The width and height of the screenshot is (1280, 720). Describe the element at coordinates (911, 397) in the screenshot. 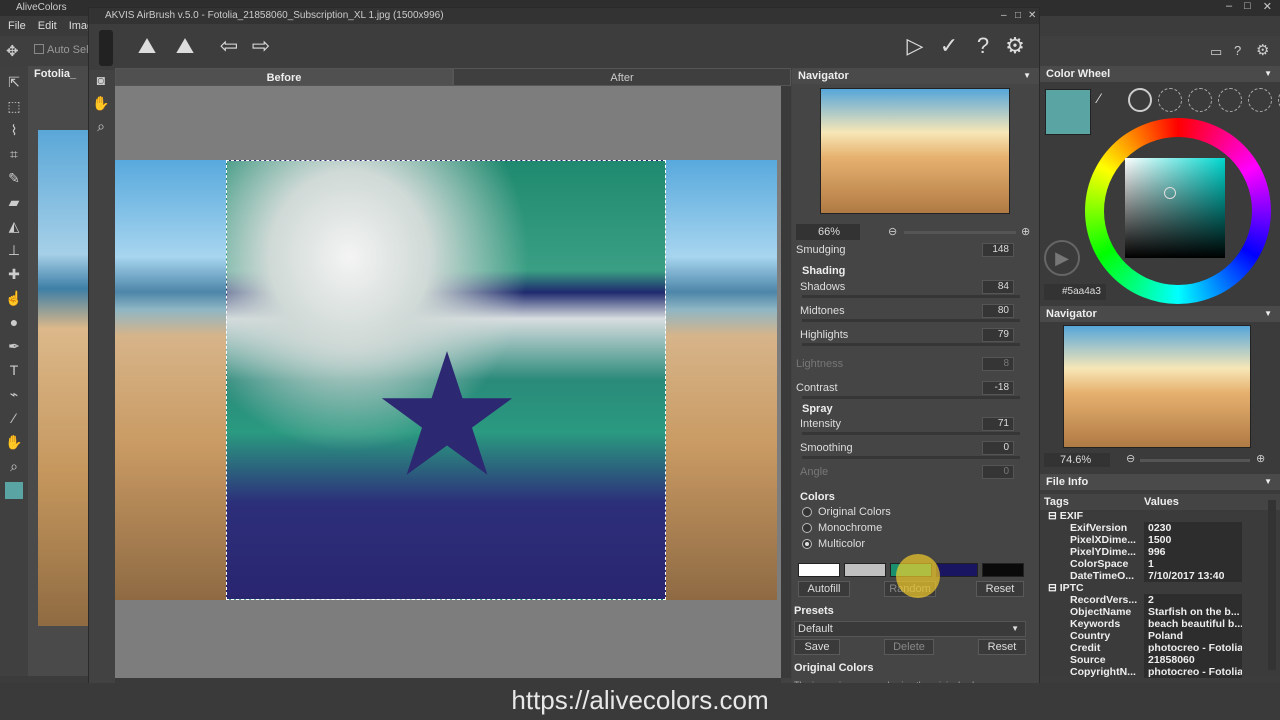

I see `contrast-slider` at that location.